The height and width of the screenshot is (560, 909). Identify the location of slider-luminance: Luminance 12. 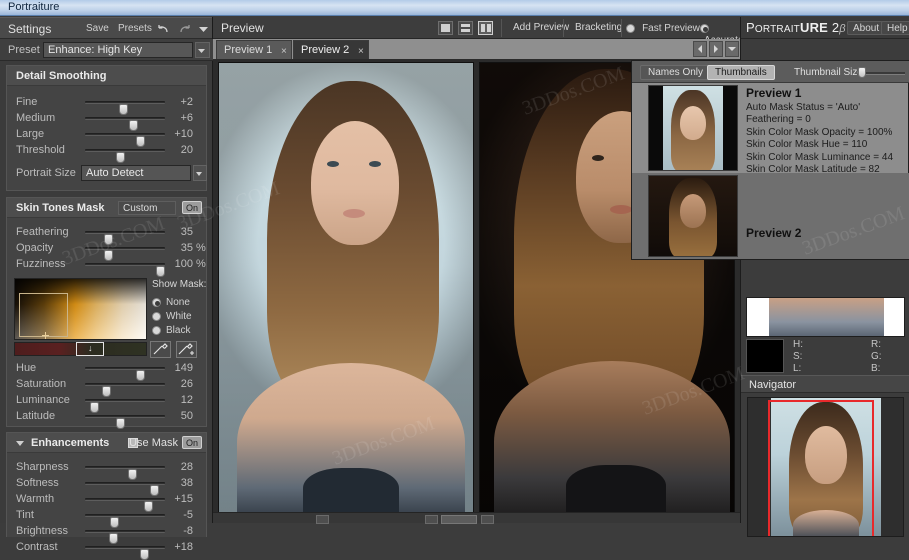
(106, 402).